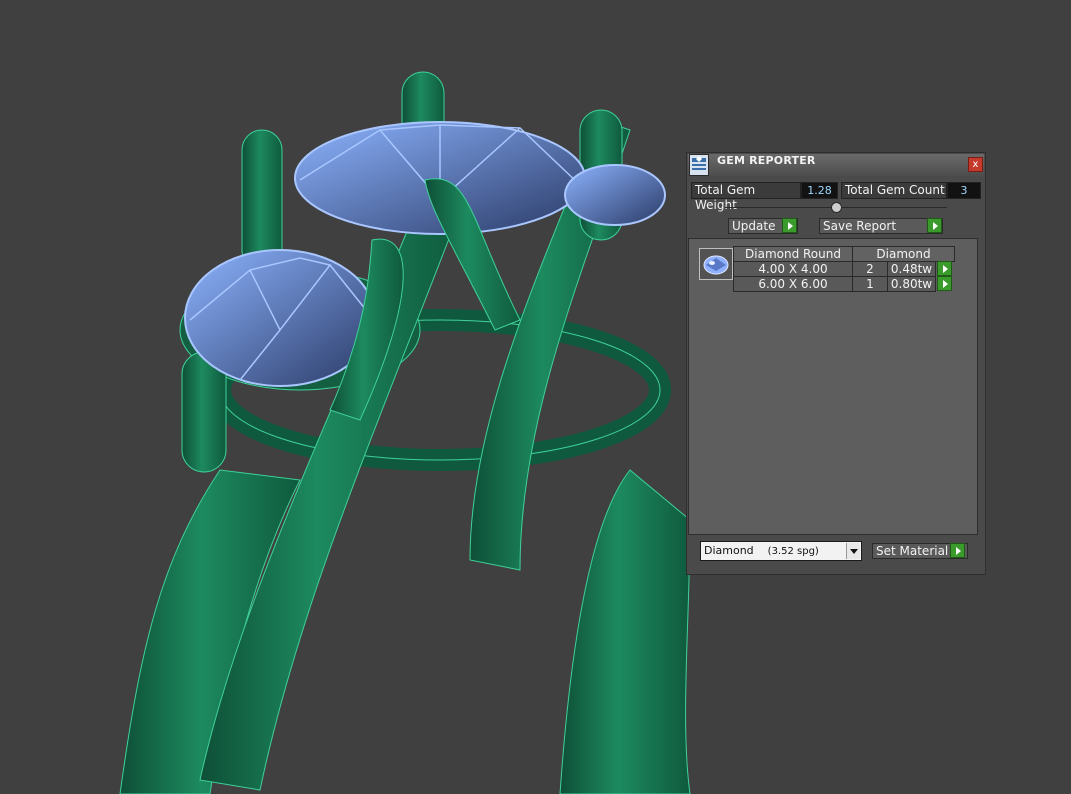  I want to click on row-weight: 0.48tw, so click(911, 269).